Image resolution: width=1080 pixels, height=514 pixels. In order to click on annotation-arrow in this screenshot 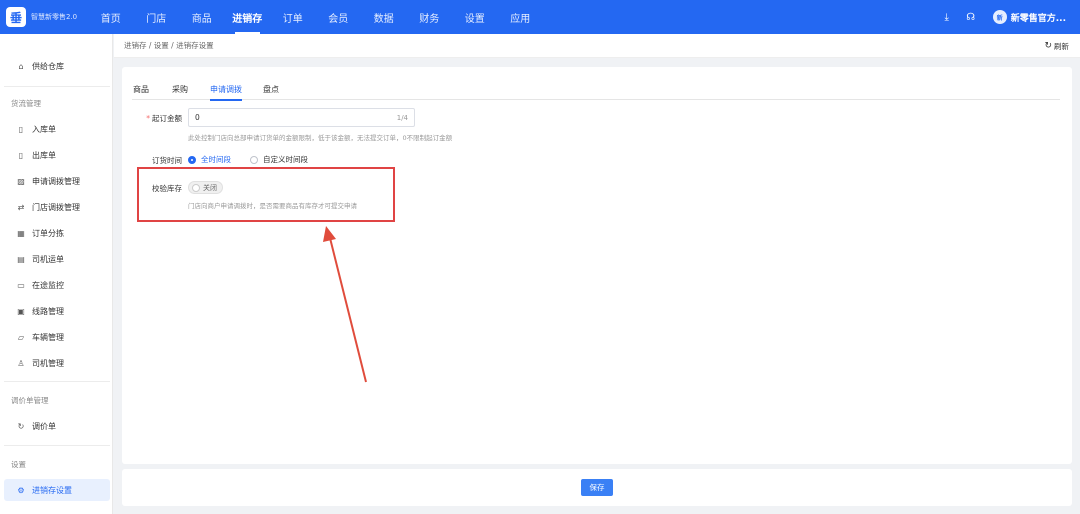, I will do `click(345, 304)`.